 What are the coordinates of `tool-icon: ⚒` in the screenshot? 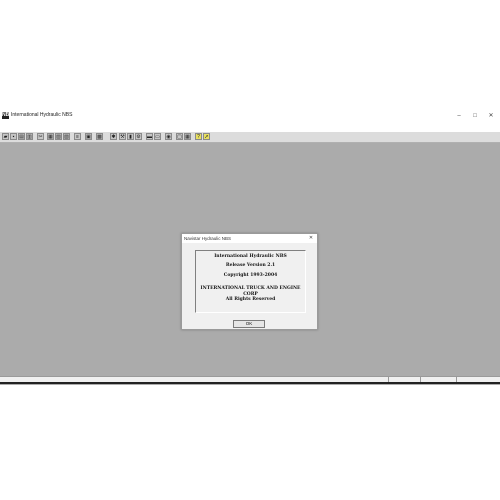 It's located at (122, 137).